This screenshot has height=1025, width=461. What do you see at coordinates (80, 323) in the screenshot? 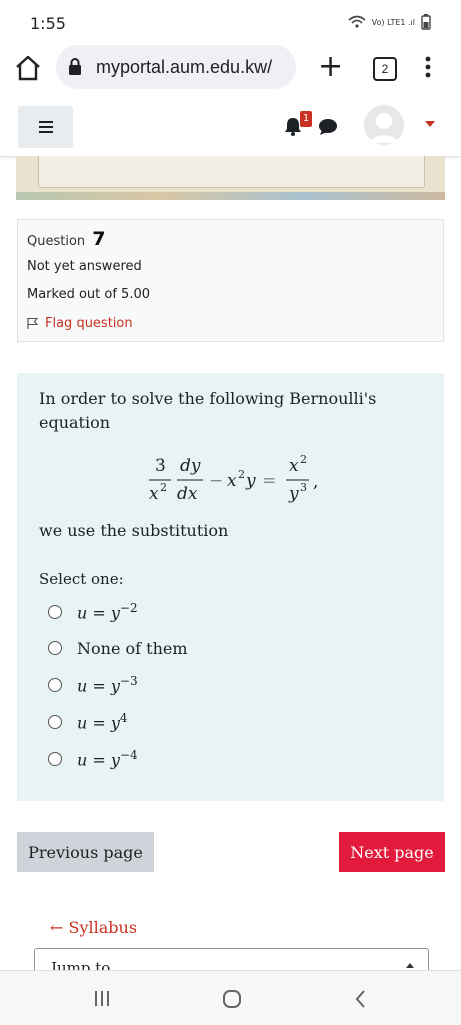
I see `flag-question-link: Flag question` at bounding box center [80, 323].